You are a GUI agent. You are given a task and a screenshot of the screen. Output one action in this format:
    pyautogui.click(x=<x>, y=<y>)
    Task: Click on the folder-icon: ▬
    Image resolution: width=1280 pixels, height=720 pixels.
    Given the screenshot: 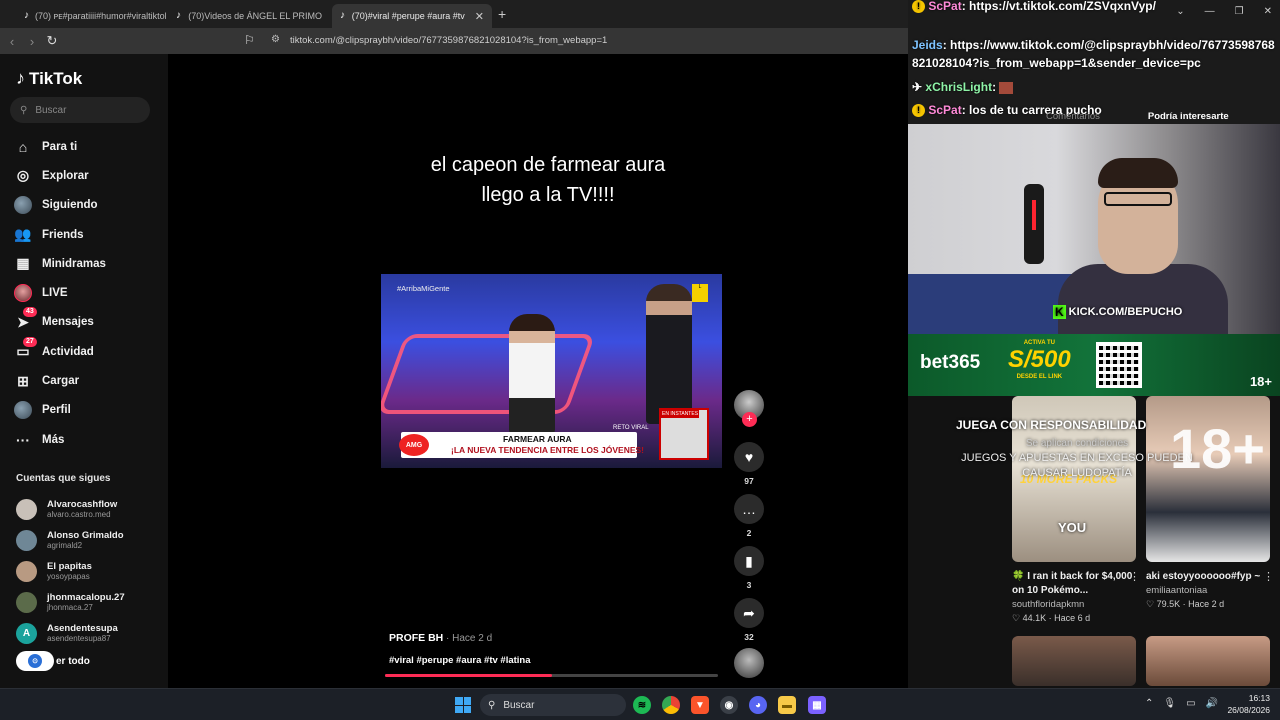 What is the action you would take?
    pyautogui.click(x=787, y=705)
    